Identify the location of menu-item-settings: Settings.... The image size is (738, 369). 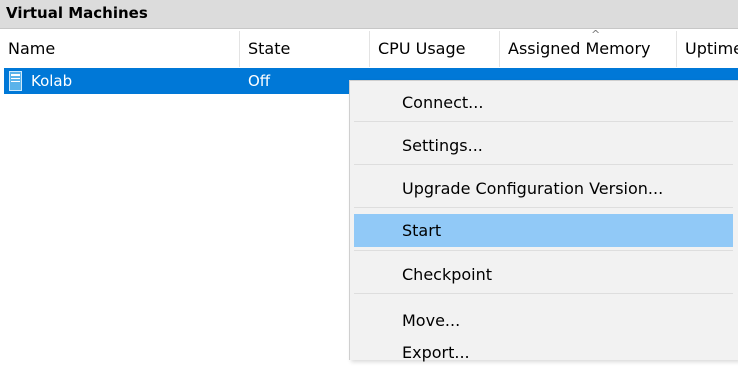
(543, 145).